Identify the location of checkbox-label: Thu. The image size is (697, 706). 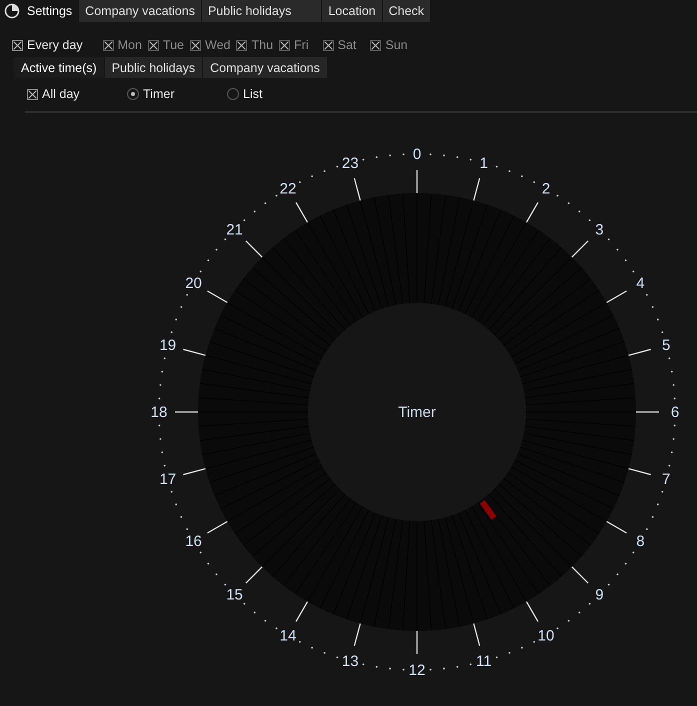
(262, 45).